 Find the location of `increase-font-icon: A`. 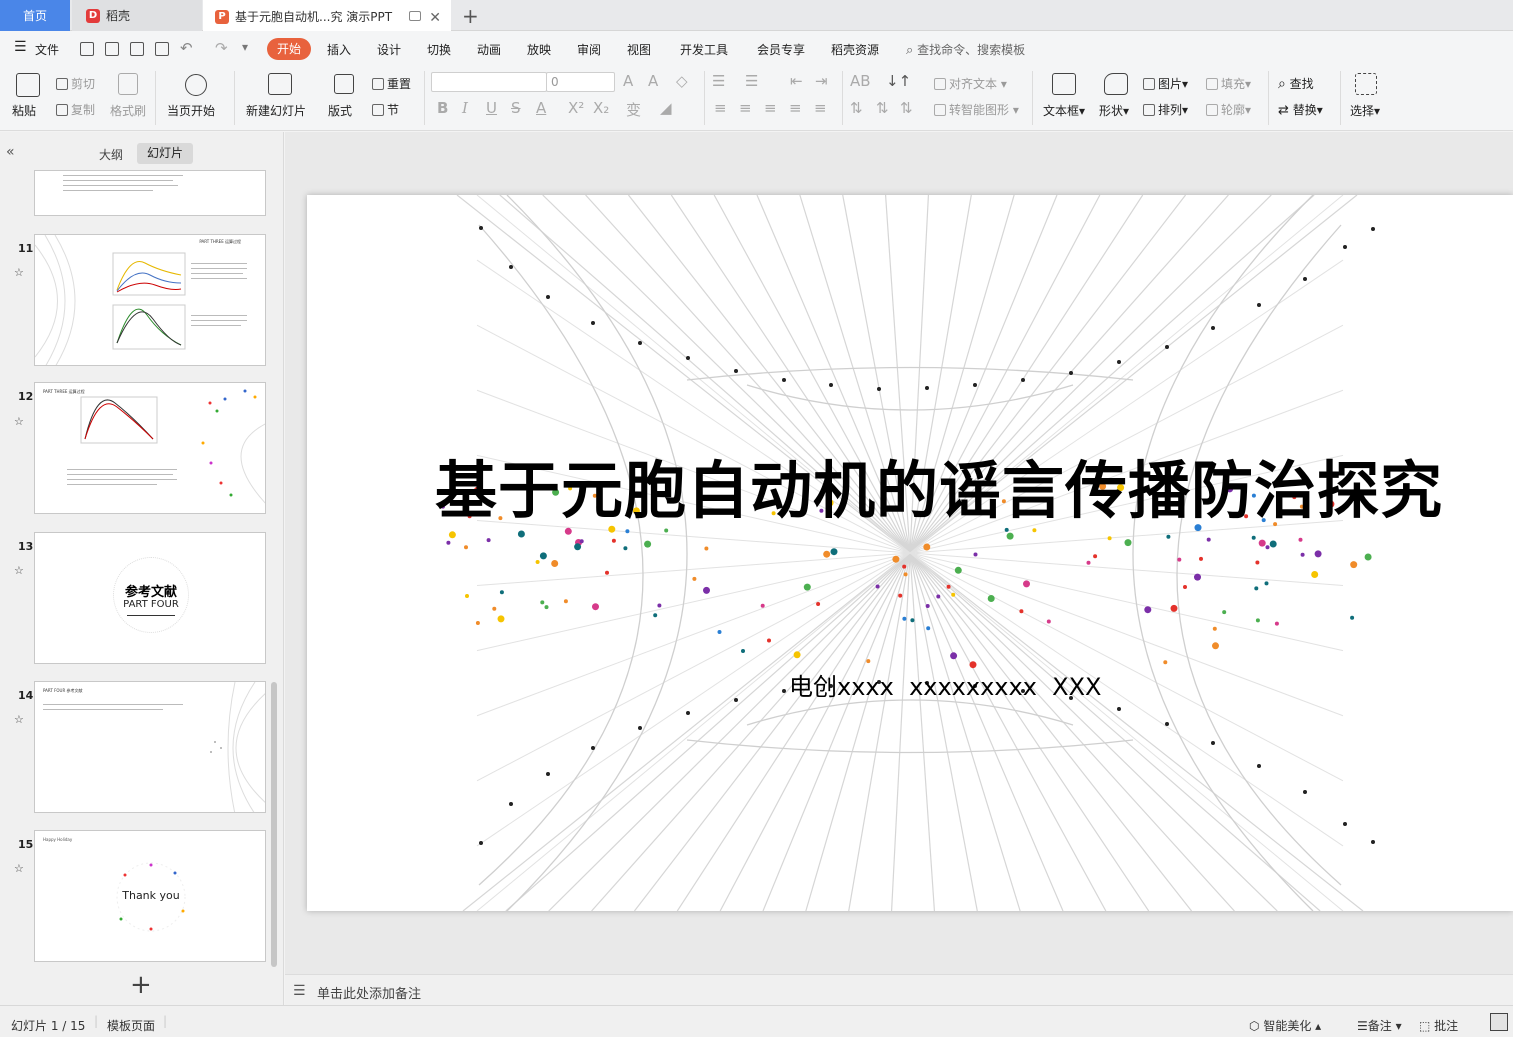

increase-font-icon: A is located at coordinates (628, 81).